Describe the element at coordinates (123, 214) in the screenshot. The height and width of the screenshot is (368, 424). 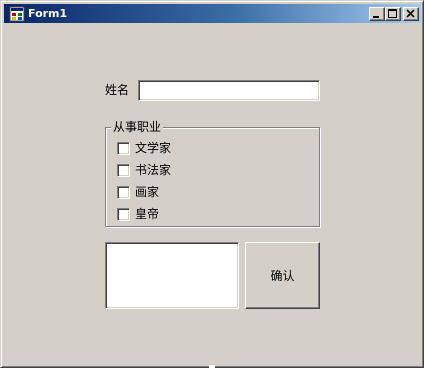
I see `emperor-checkbox` at that location.